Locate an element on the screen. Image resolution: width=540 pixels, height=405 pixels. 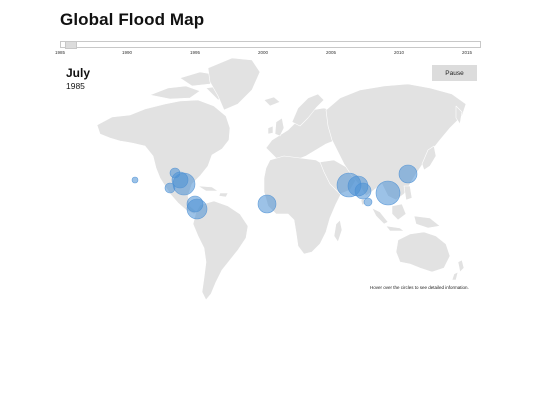
land-new-guinea is located at coordinates (427, 222).